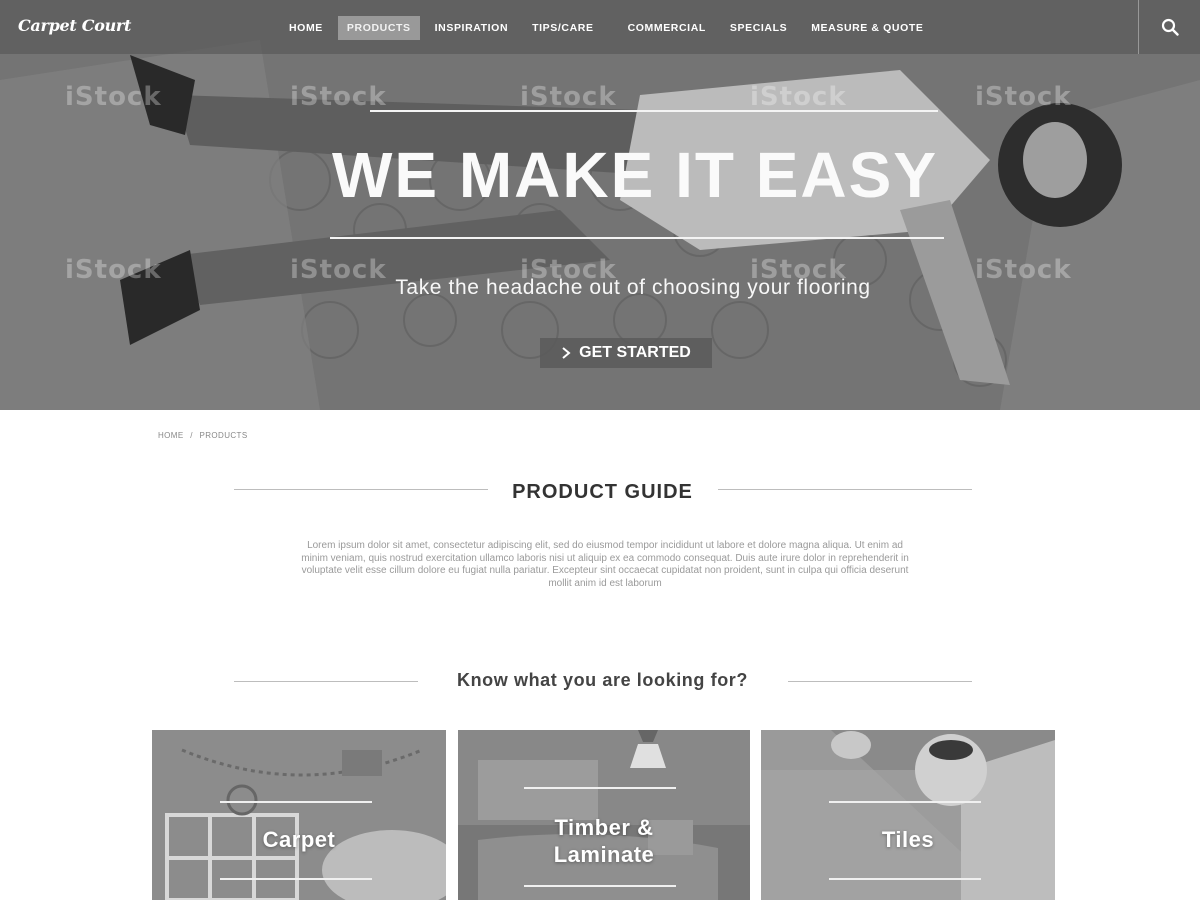 Image resolution: width=1200 pixels, height=900 pixels. What do you see at coordinates (867, 28) in the screenshot?
I see `nav-item-measure-quote: MEASURE & QUOTE` at bounding box center [867, 28].